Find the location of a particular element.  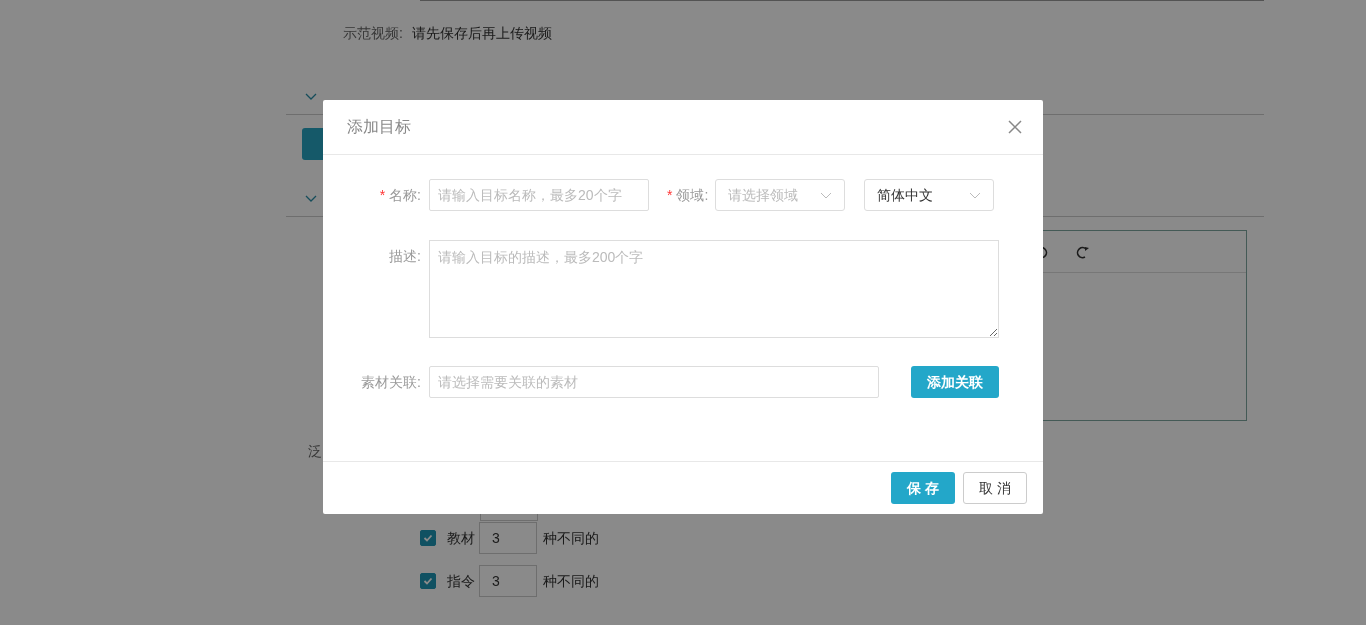

option-label: 指令 is located at coordinates (461, 581).